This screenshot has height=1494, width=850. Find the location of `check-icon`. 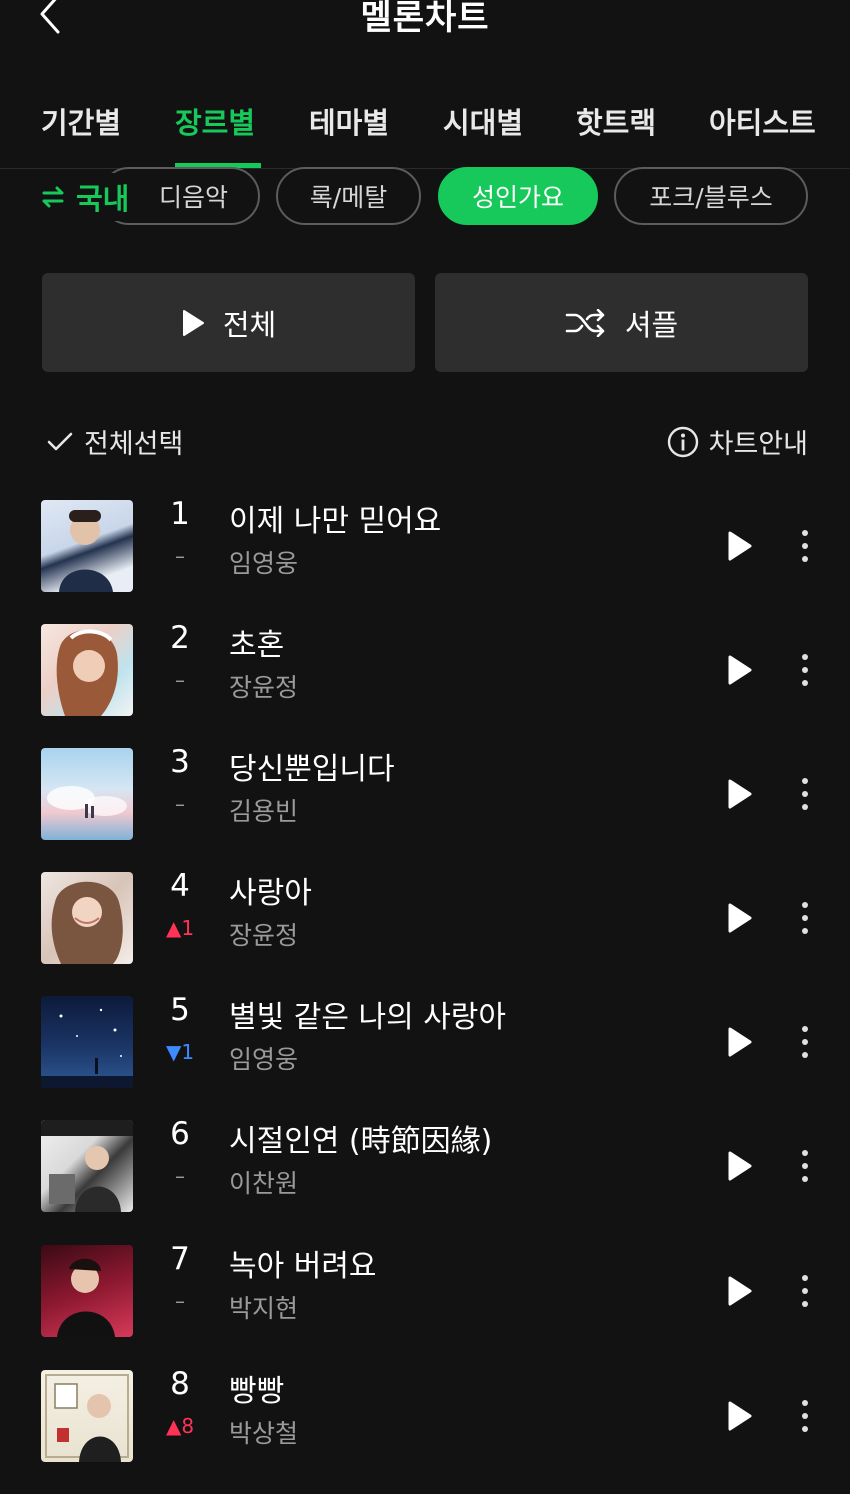

check-icon is located at coordinates (60, 441).